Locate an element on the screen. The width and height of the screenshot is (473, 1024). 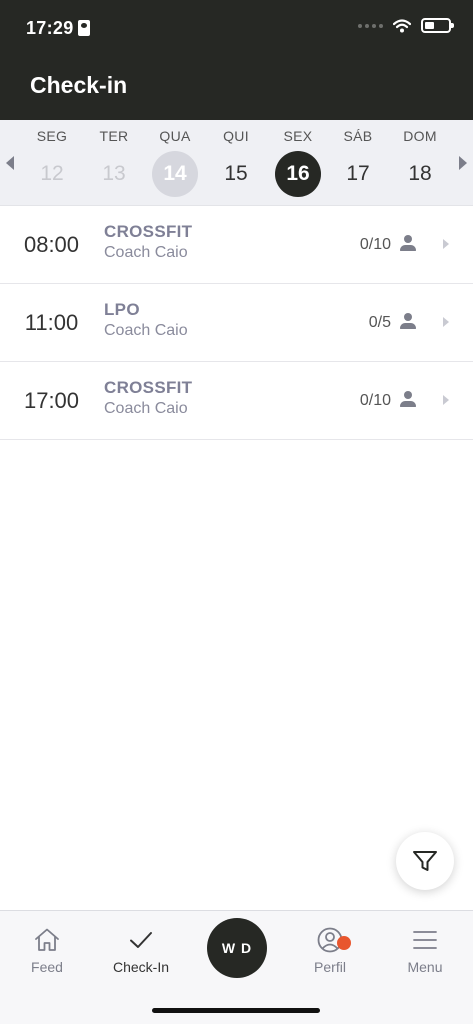
wod-logo-label: W D is located at coordinates (237, 948).